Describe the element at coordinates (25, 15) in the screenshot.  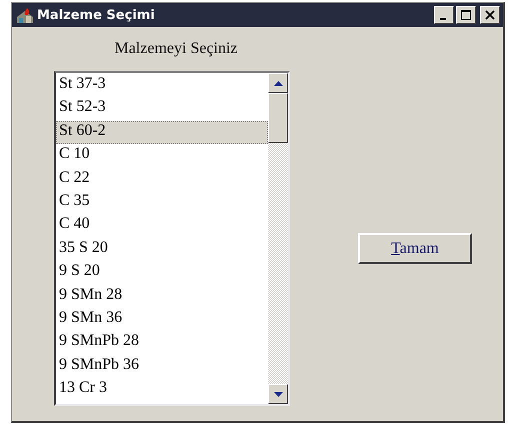
I see `house-icon` at that location.